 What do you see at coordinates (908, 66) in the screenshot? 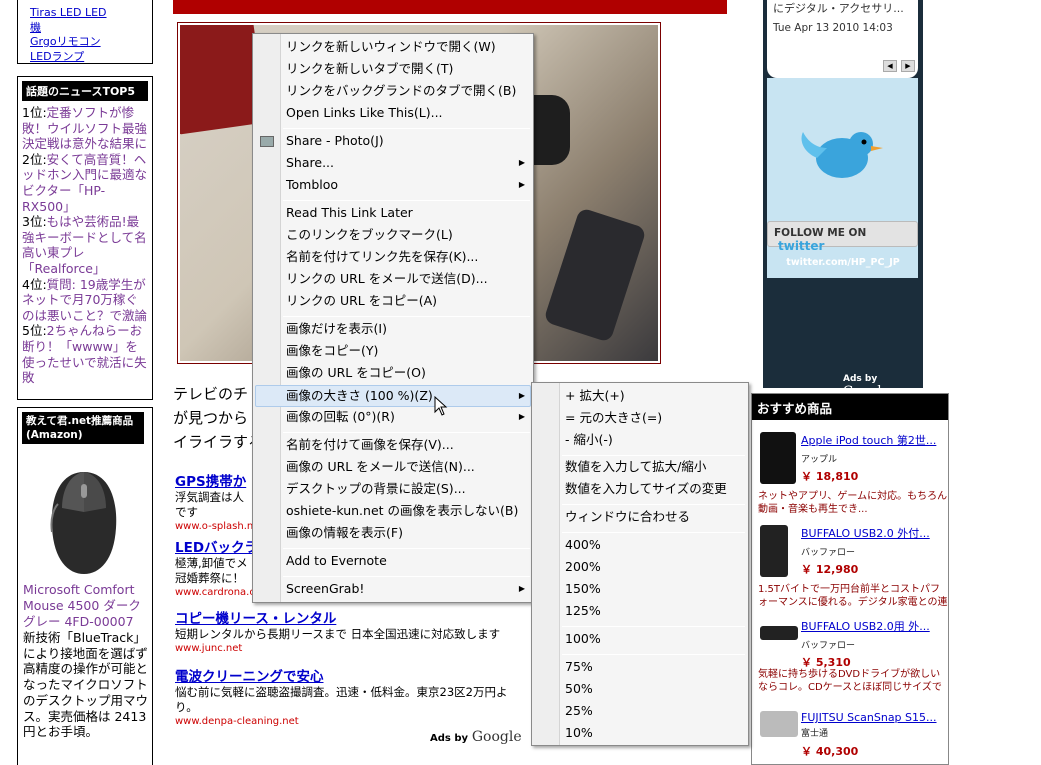
I see `next-arrow-icon: ▶` at bounding box center [908, 66].